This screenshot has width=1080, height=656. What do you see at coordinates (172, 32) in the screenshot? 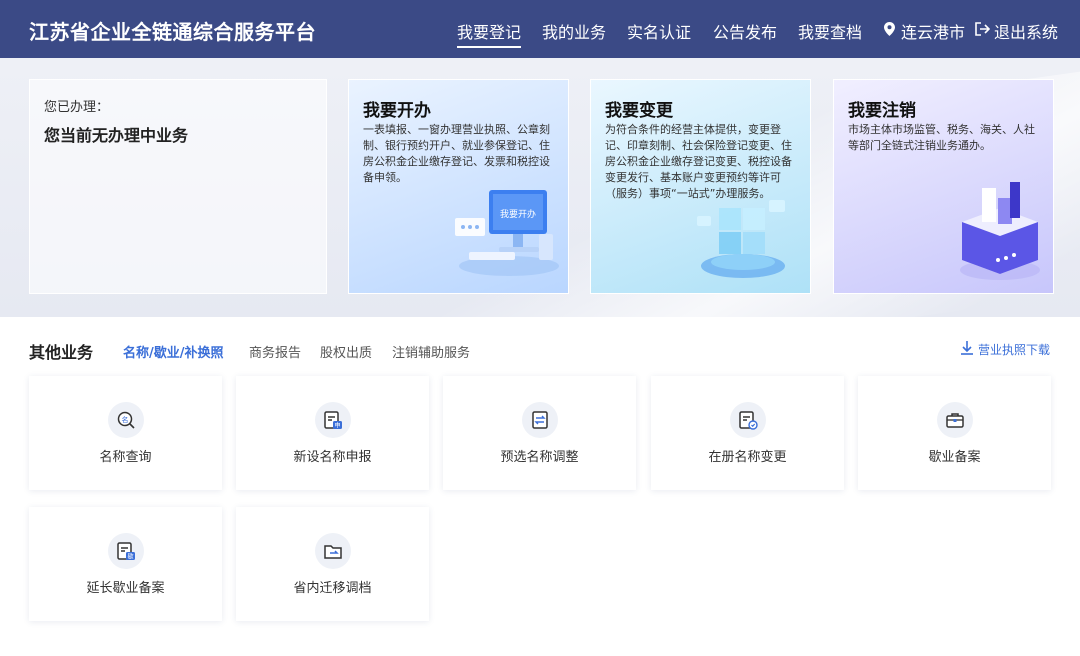
I see `app-title: 江苏省企业全链通综合服务平台` at bounding box center [172, 32].